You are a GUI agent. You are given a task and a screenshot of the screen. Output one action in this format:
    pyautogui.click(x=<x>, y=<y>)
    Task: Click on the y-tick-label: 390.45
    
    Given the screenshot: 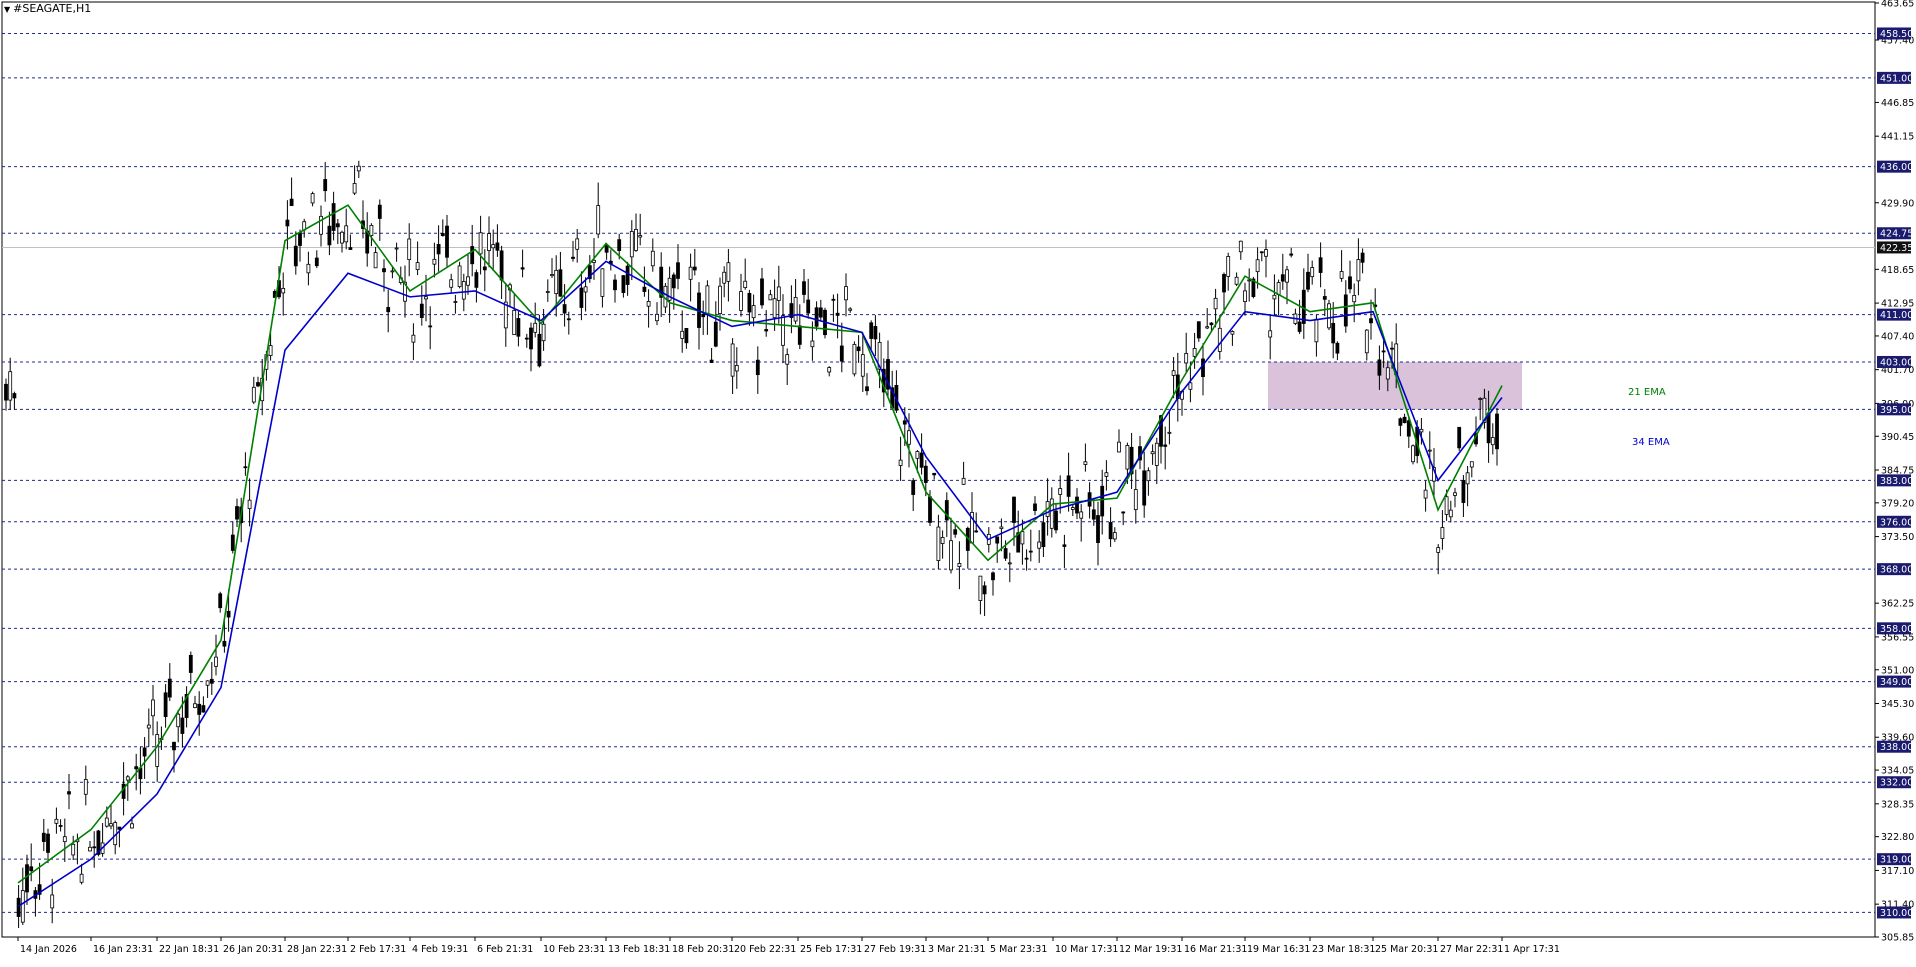 What is the action you would take?
    pyautogui.click(x=1897, y=437)
    